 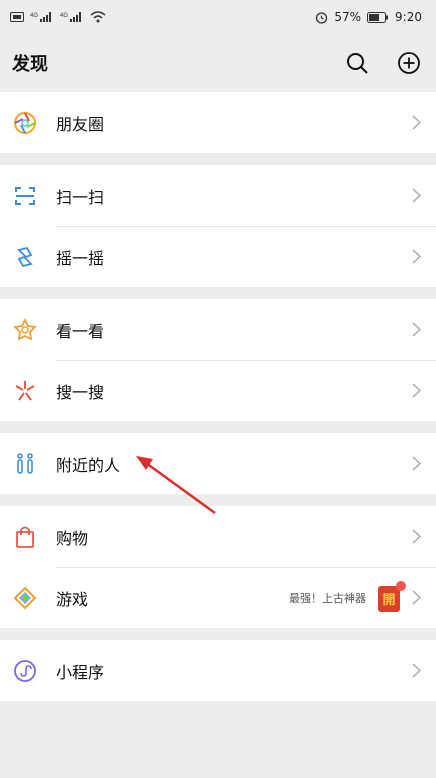 What do you see at coordinates (348, 17) in the screenshot?
I see `battery-percent: 57%` at bounding box center [348, 17].